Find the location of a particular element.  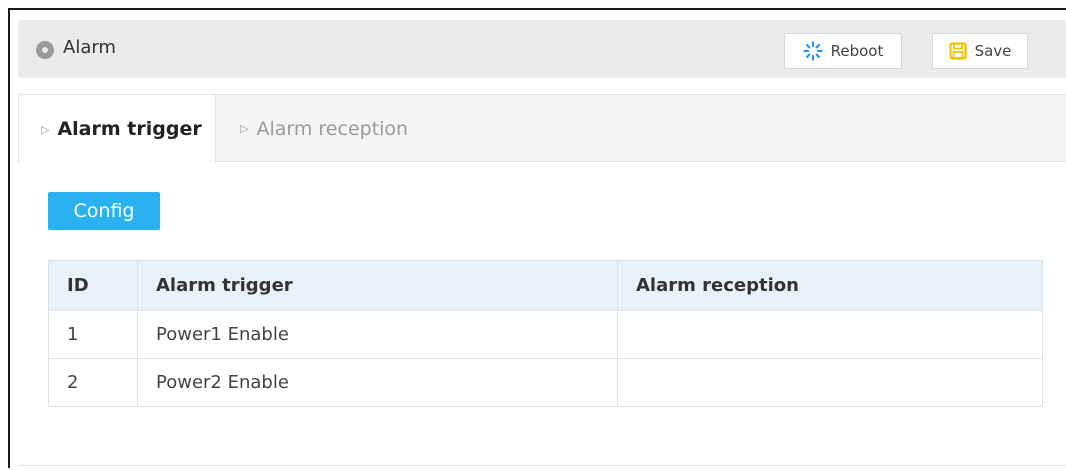

table-row: 1 Power1 Enable is located at coordinates (545, 334).